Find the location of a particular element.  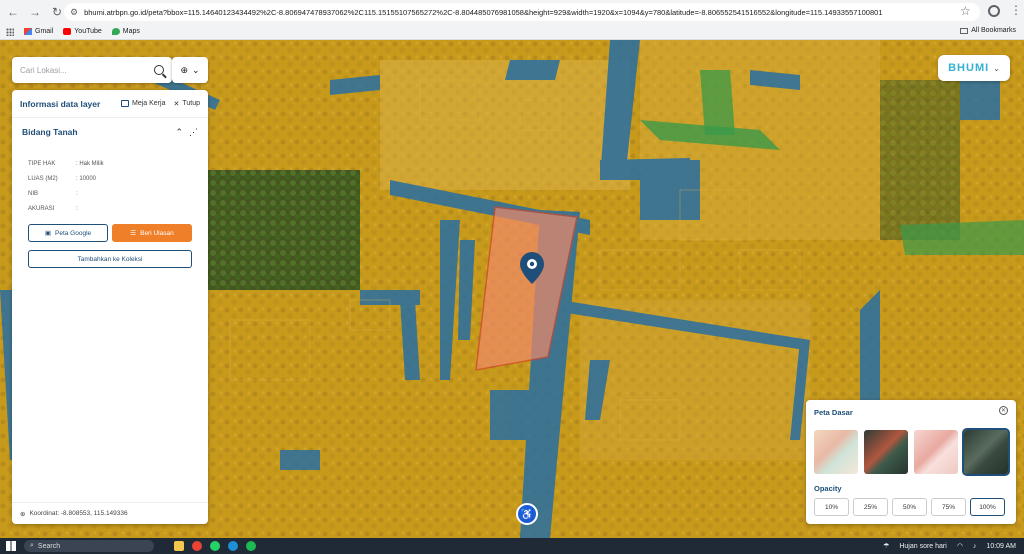

attribute-key: AKURASI is located at coordinates (41, 208).